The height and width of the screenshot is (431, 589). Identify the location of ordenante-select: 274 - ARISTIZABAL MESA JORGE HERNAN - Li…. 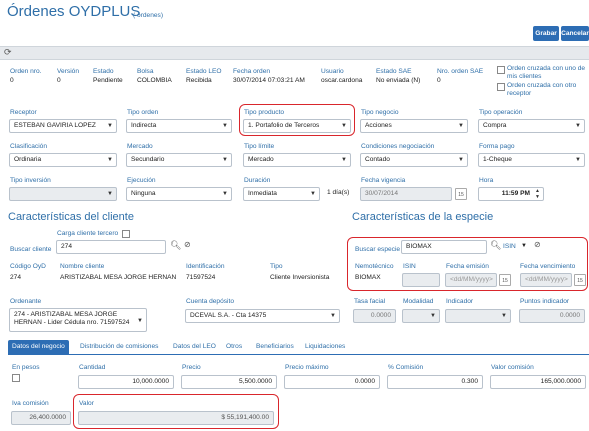
(78, 320).